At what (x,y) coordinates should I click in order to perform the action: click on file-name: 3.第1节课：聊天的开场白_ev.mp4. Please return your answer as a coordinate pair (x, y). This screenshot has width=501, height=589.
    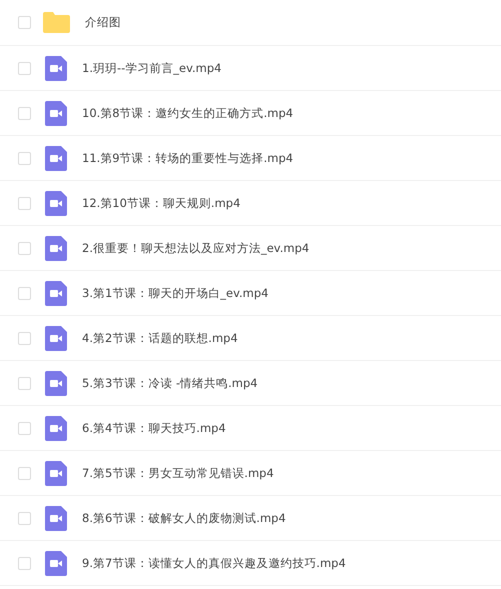
    Looking at the image, I should click on (175, 293).